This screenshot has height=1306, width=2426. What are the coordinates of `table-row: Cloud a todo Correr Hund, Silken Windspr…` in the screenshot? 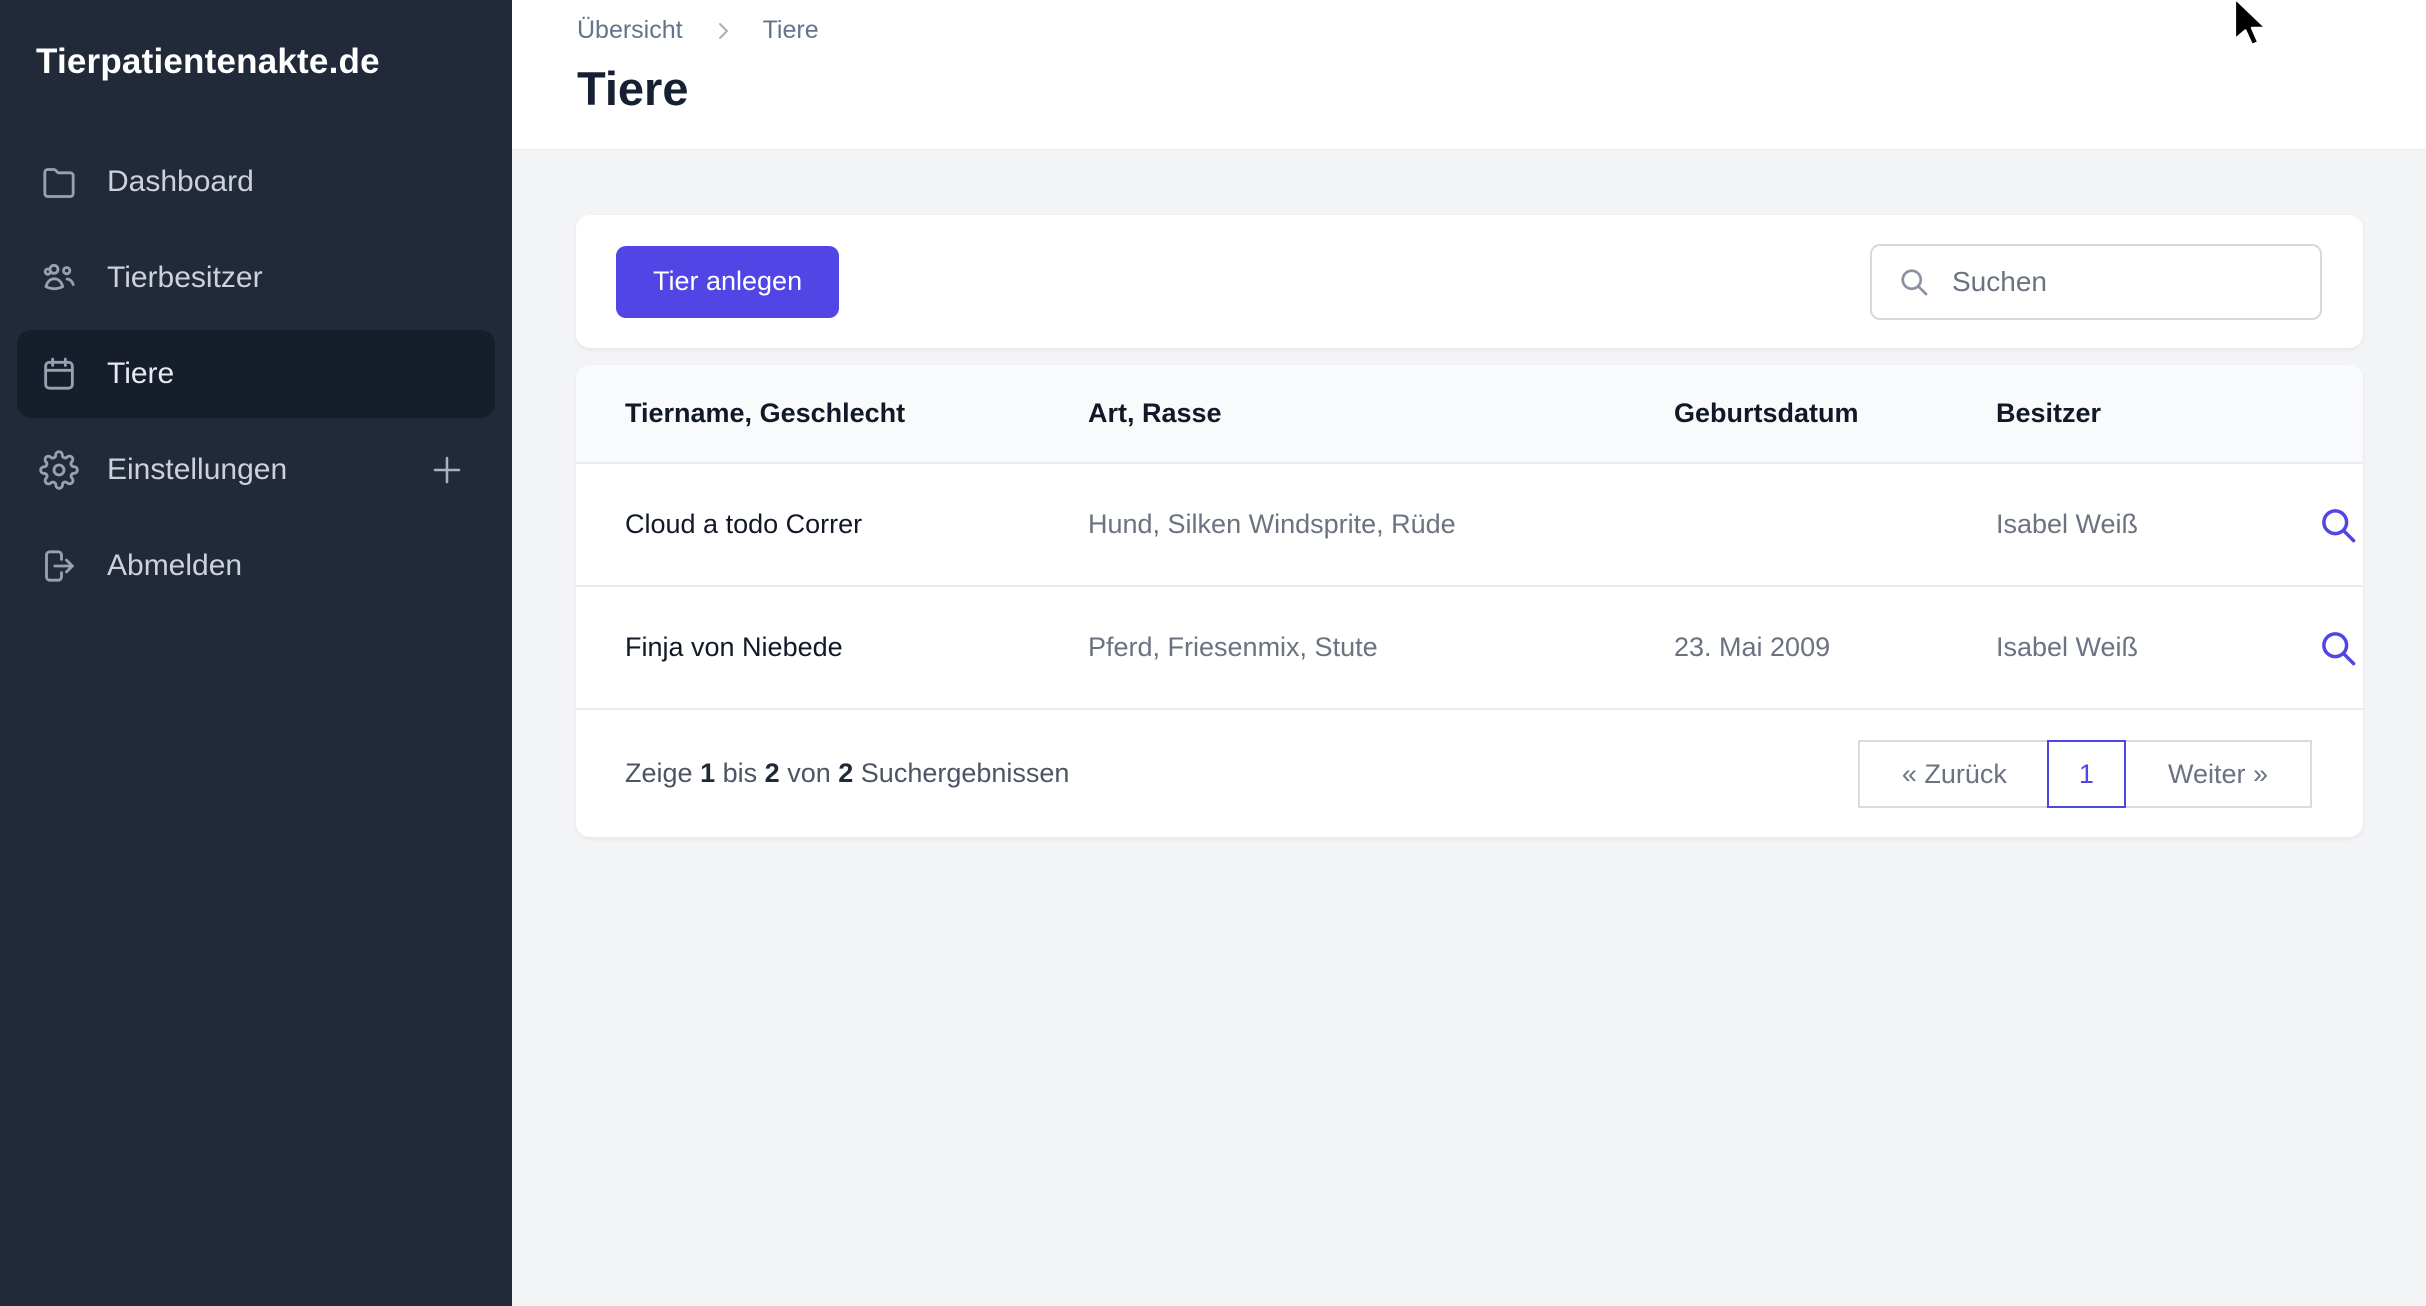 It's located at (1469, 525).